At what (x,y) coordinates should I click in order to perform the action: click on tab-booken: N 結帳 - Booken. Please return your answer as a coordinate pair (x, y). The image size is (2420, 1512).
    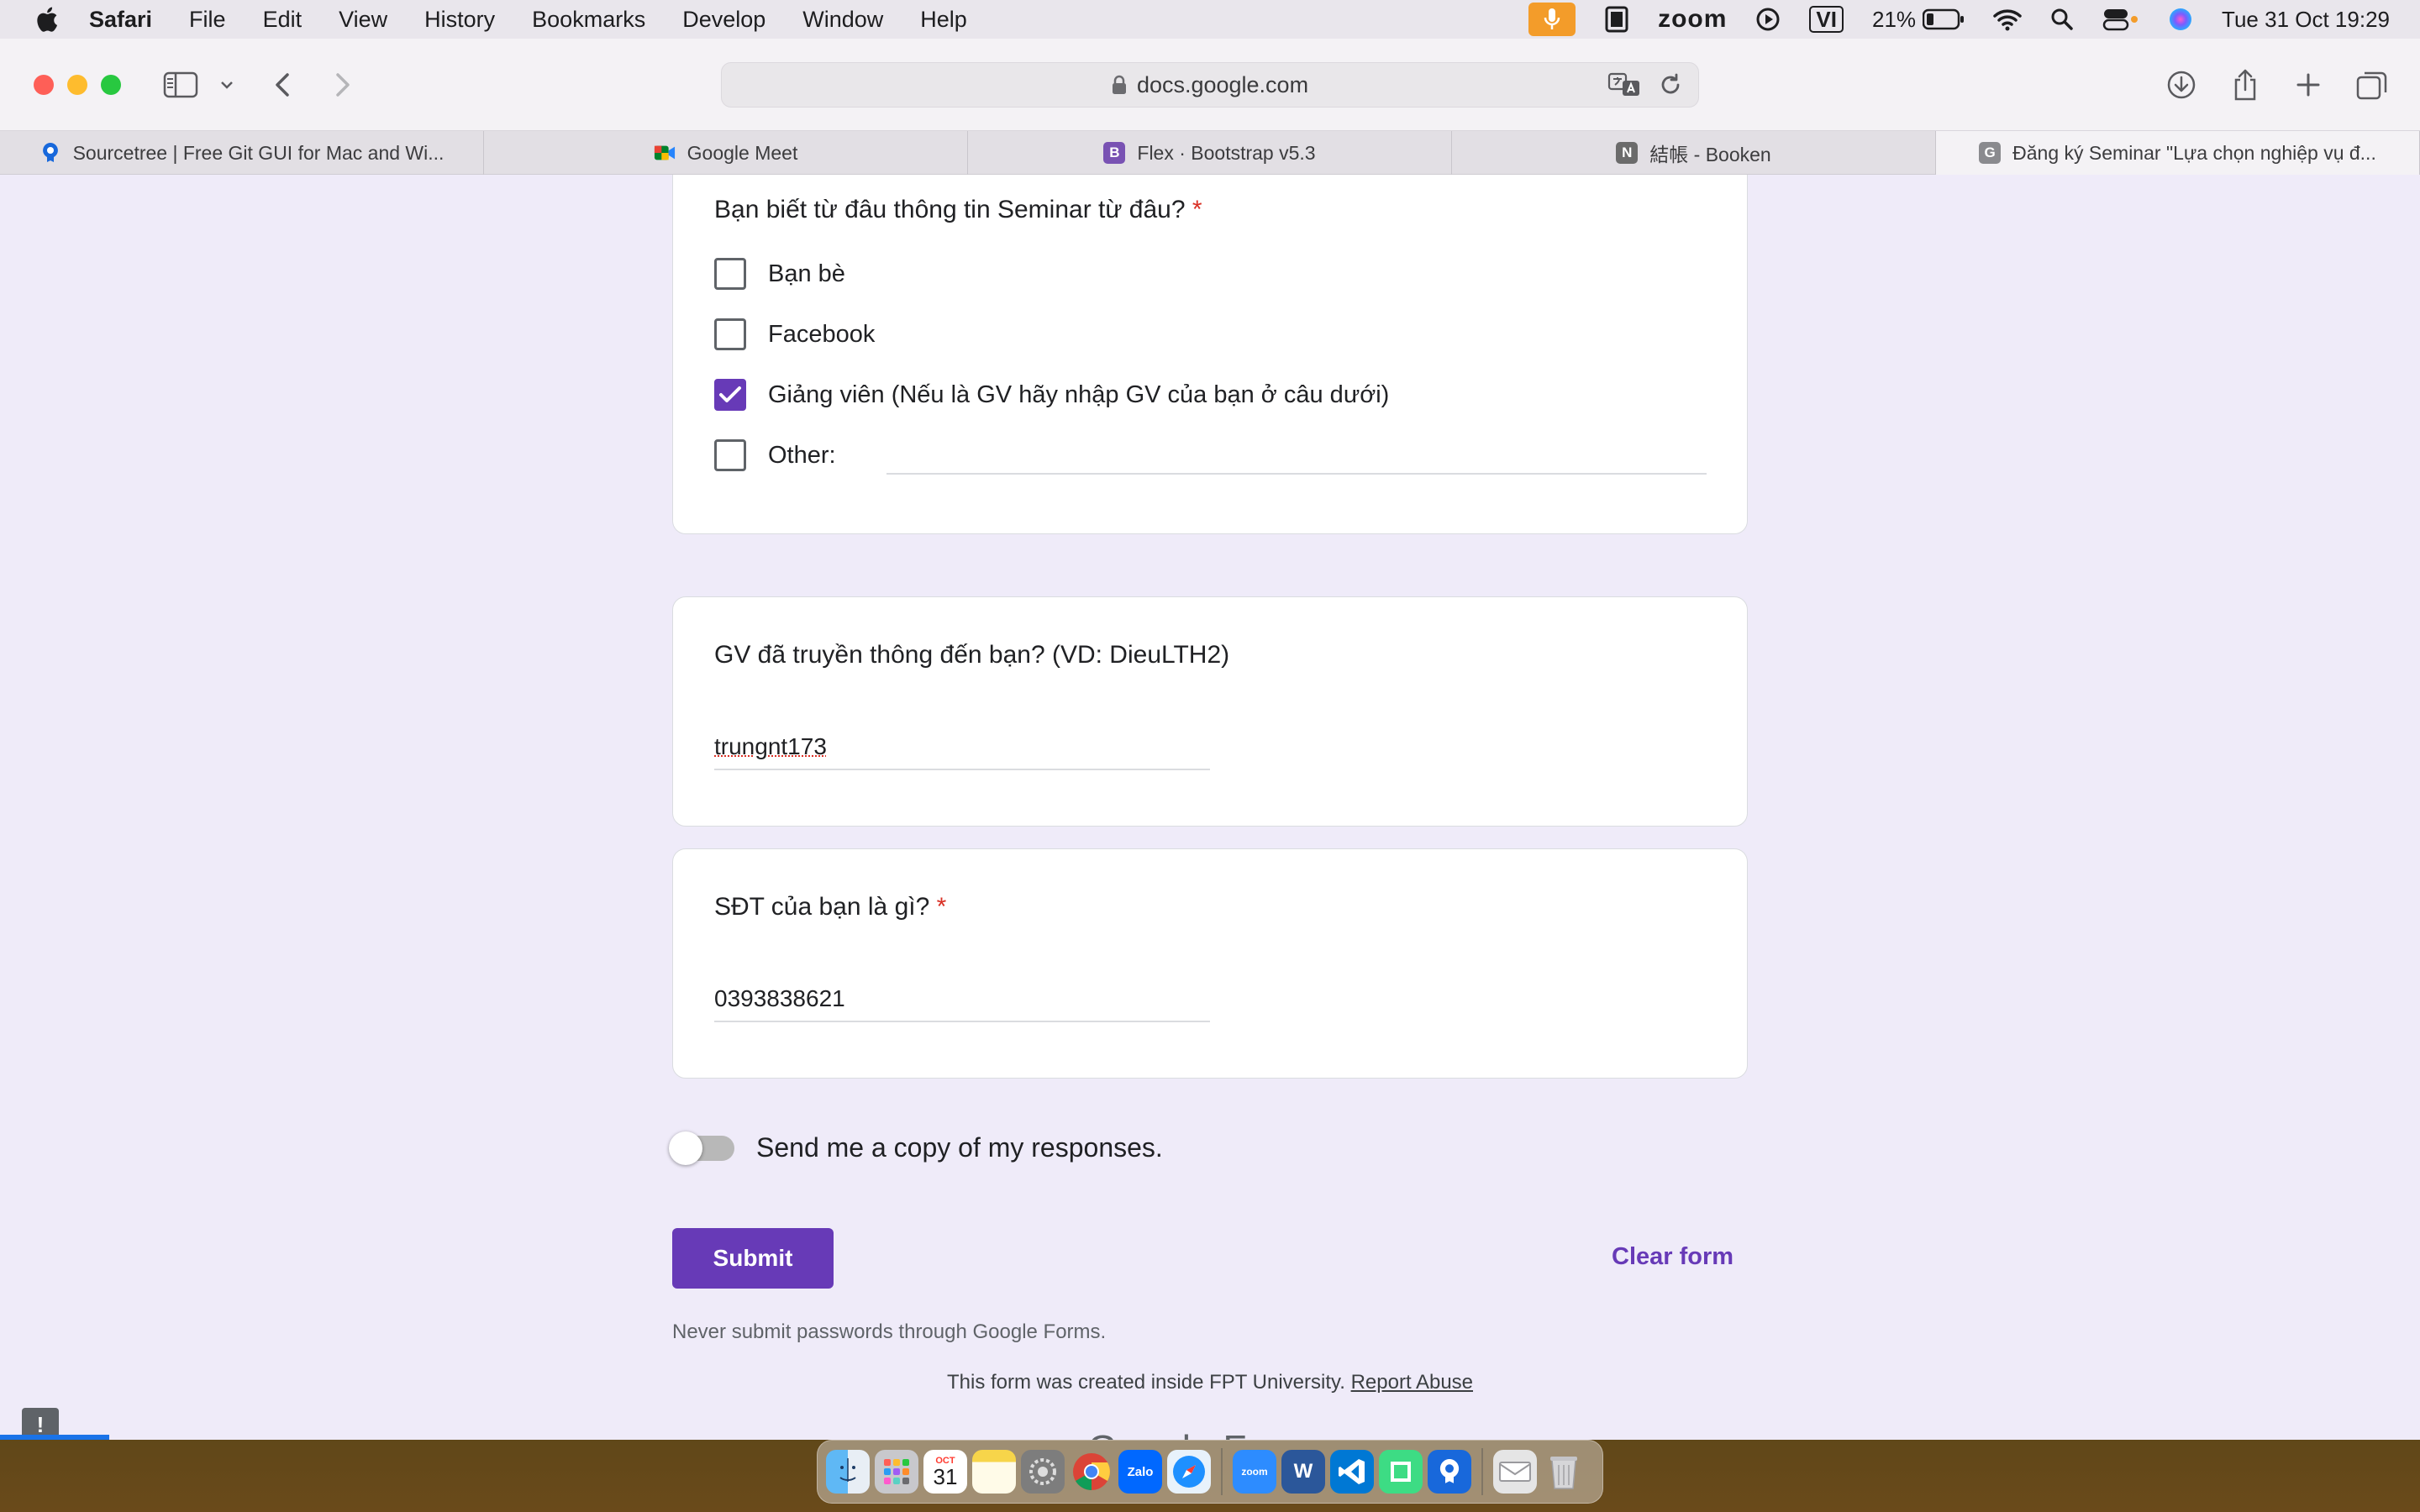
    Looking at the image, I should click on (1694, 153).